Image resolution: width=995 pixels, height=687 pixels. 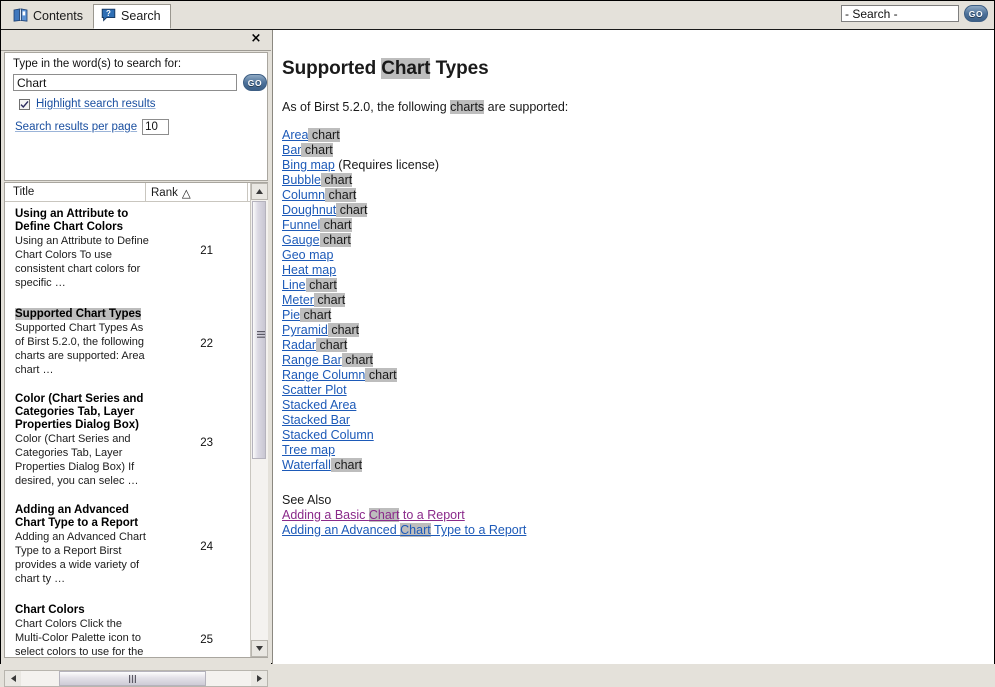 What do you see at coordinates (259, 191) in the screenshot?
I see `scroll-up-arrow-icon` at bounding box center [259, 191].